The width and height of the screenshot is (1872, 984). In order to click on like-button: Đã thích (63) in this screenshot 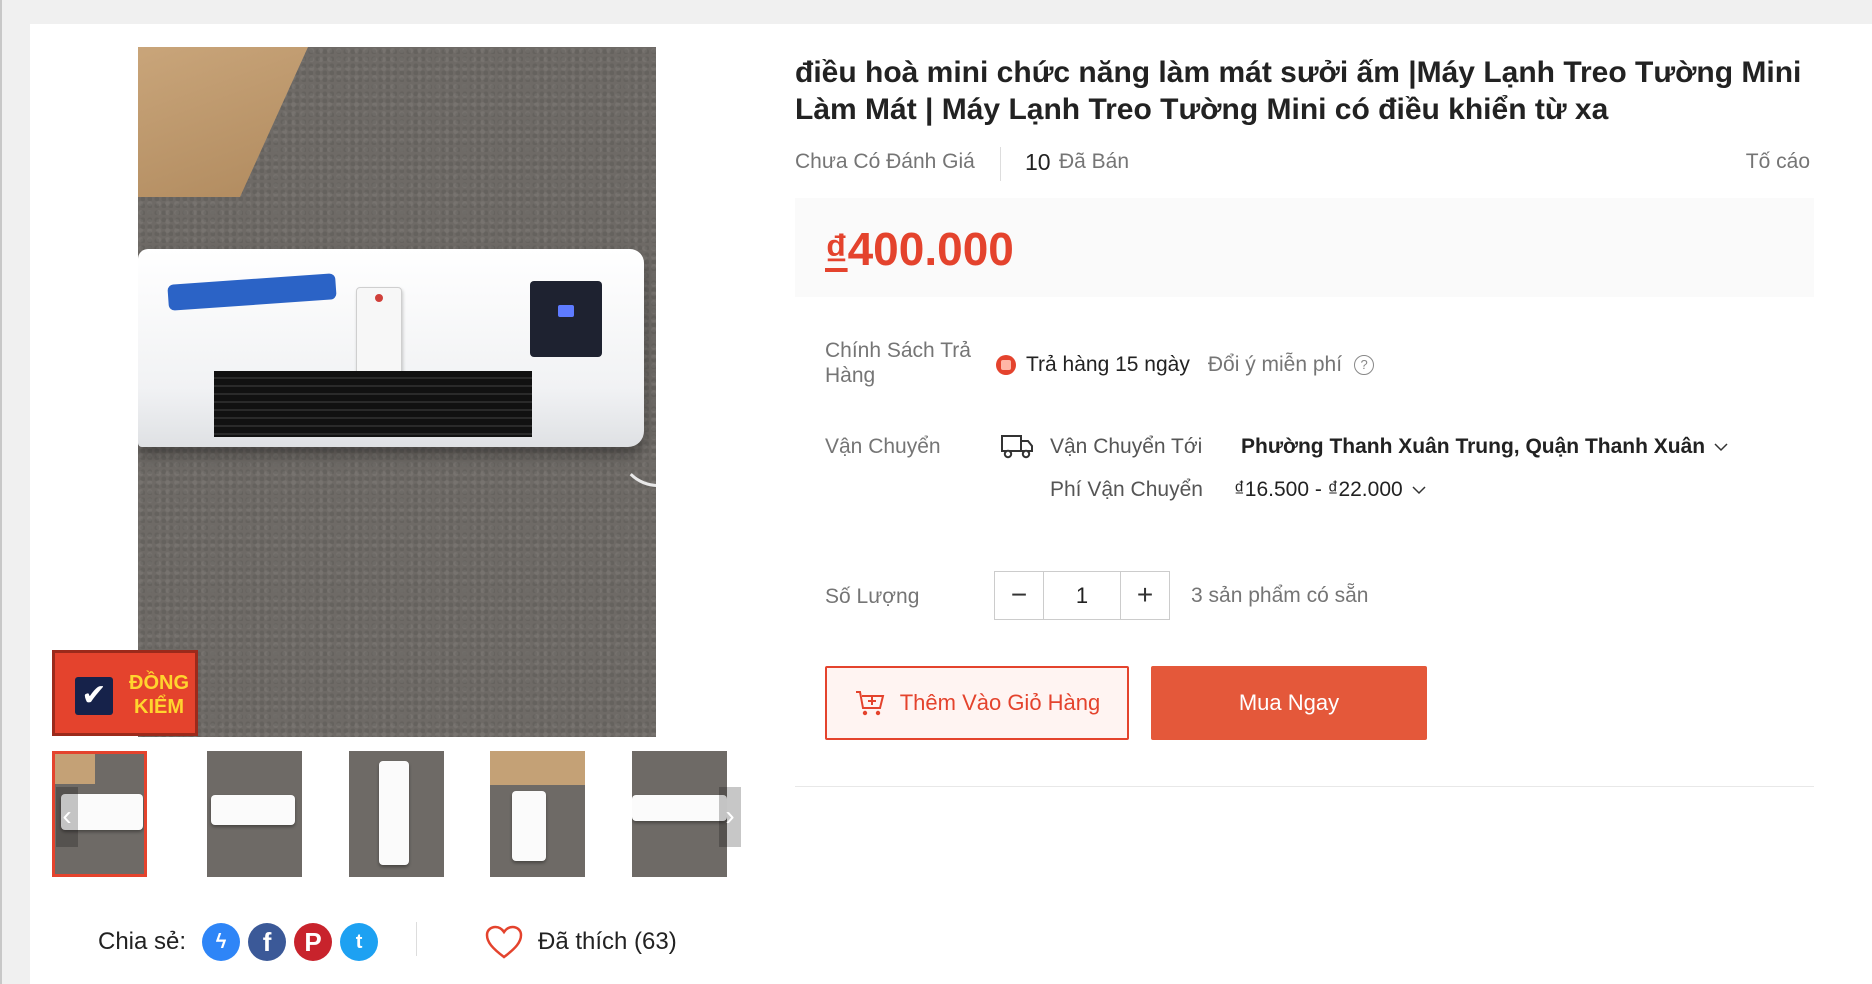, I will do `click(580, 942)`.